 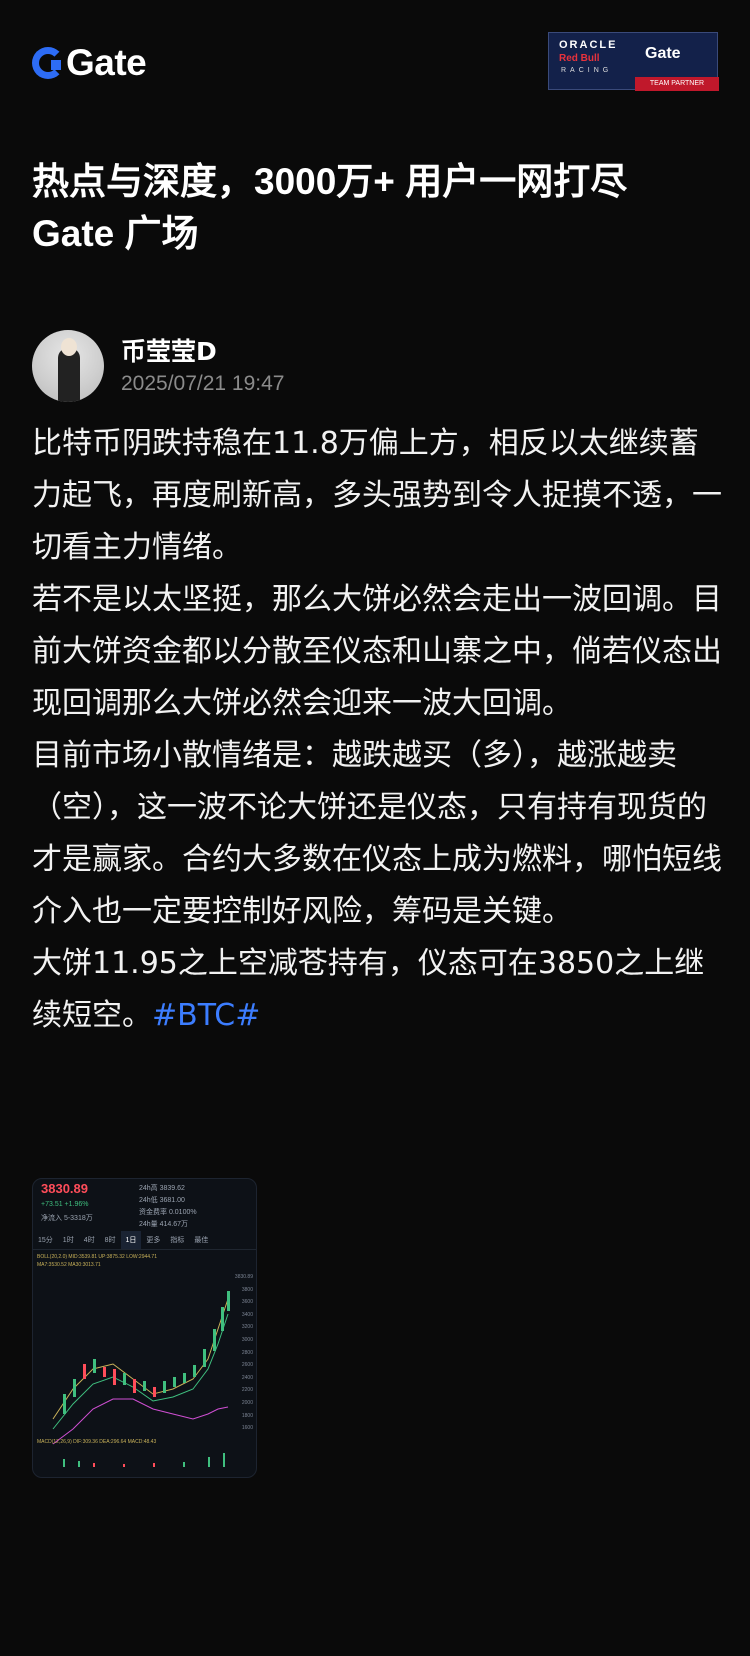 I want to click on chart-axis-label: 3830.89, so click(x=243, y=1277).